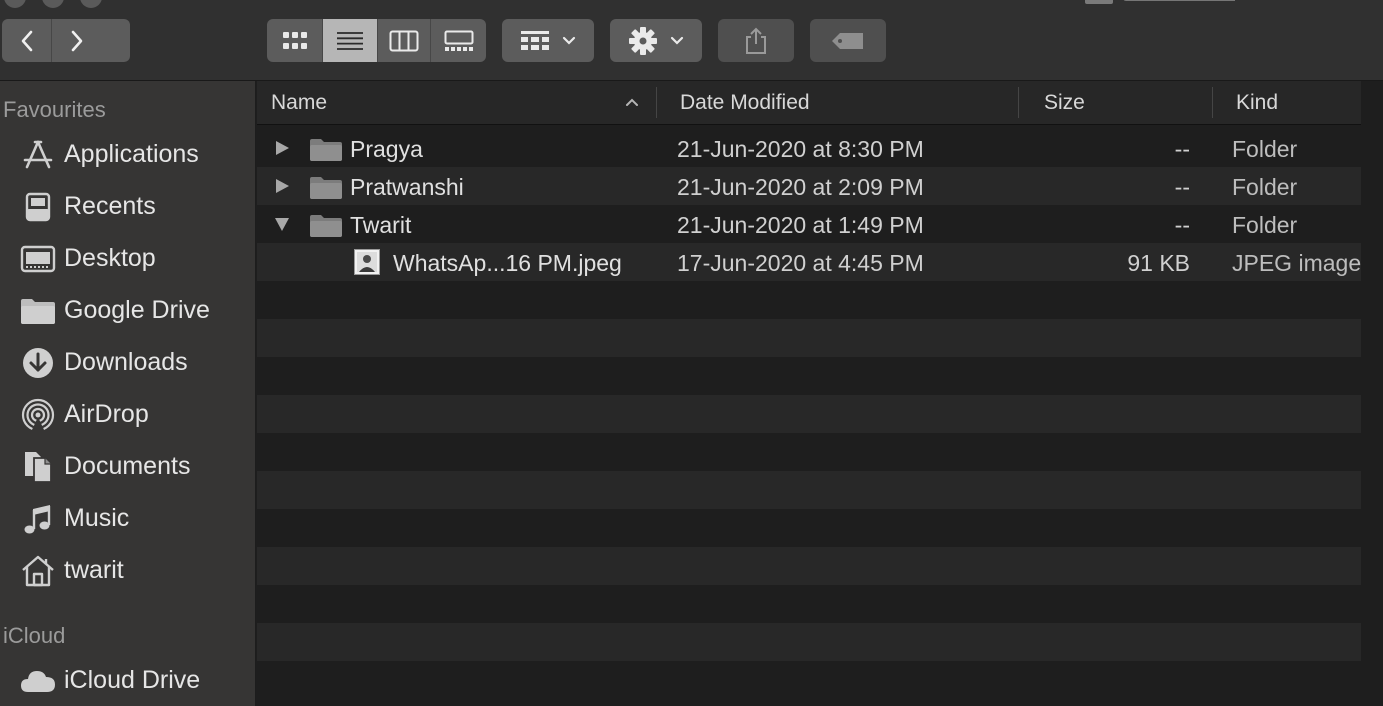 Image resolution: width=1383 pixels, height=706 pixels. What do you see at coordinates (381, 225) in the screenshot?
I see `file-name: Twarit` at bounding box center [381, 225].